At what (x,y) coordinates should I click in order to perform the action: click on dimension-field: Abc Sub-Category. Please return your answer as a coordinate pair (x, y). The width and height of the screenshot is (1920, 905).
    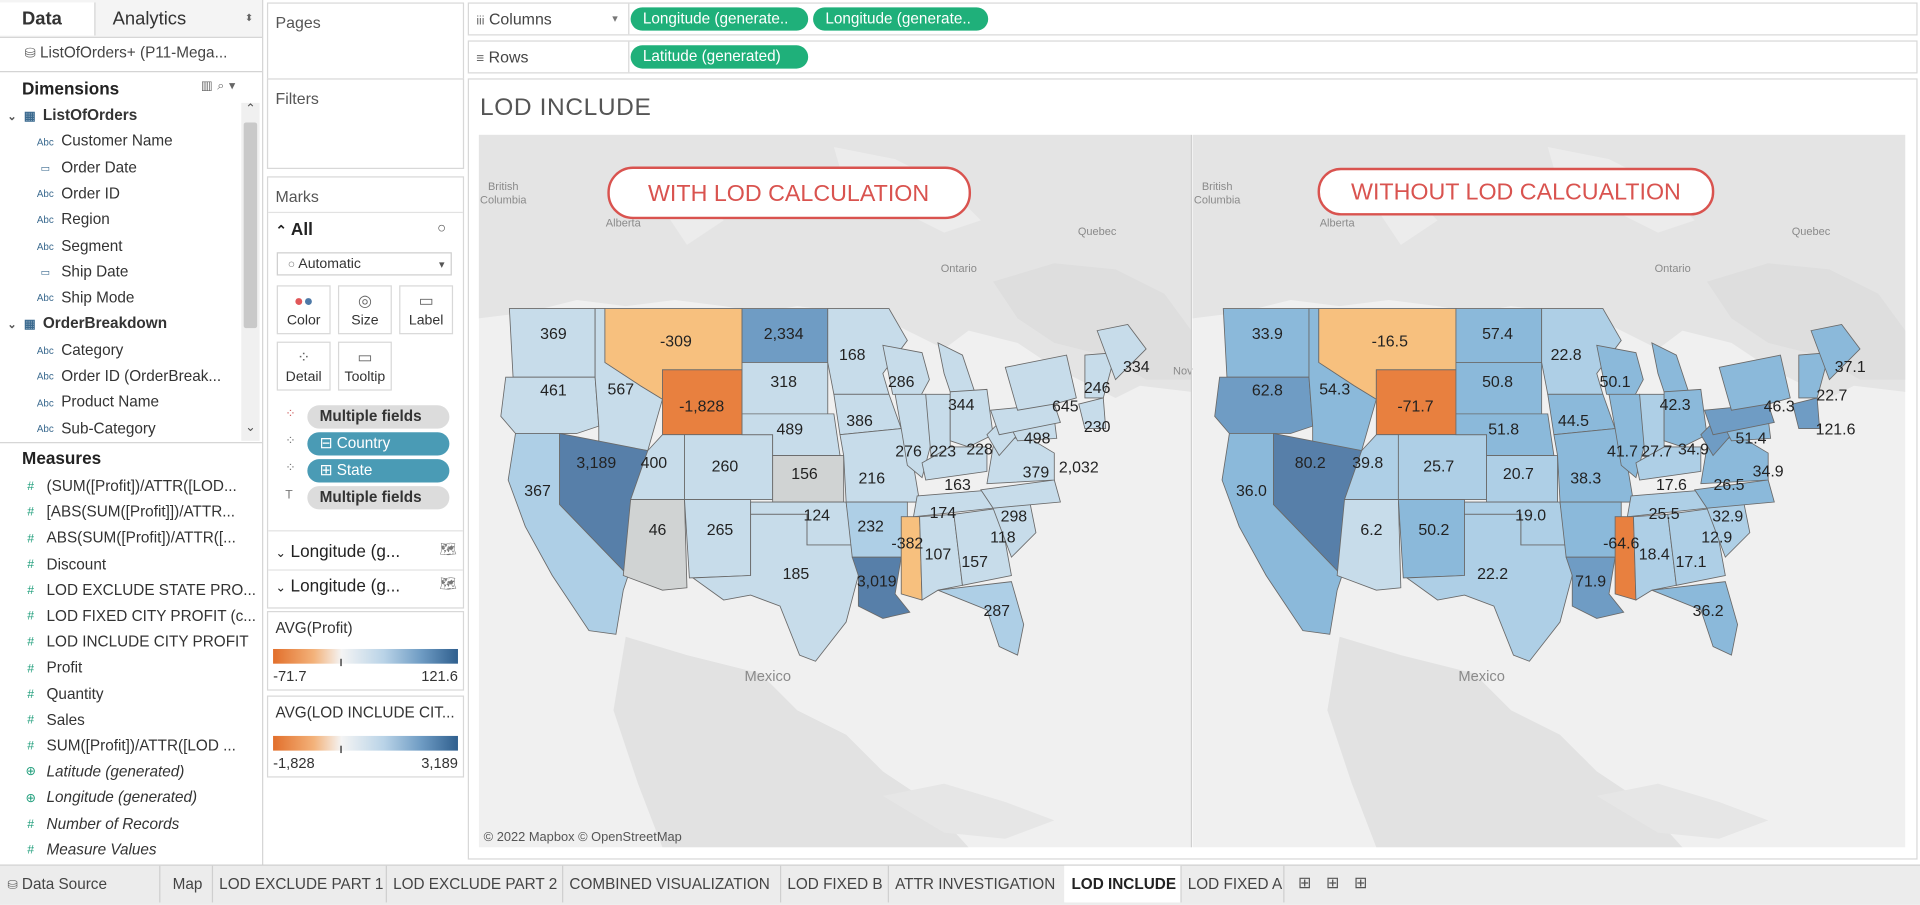
    Looking at the image, I should click on (96, 428).